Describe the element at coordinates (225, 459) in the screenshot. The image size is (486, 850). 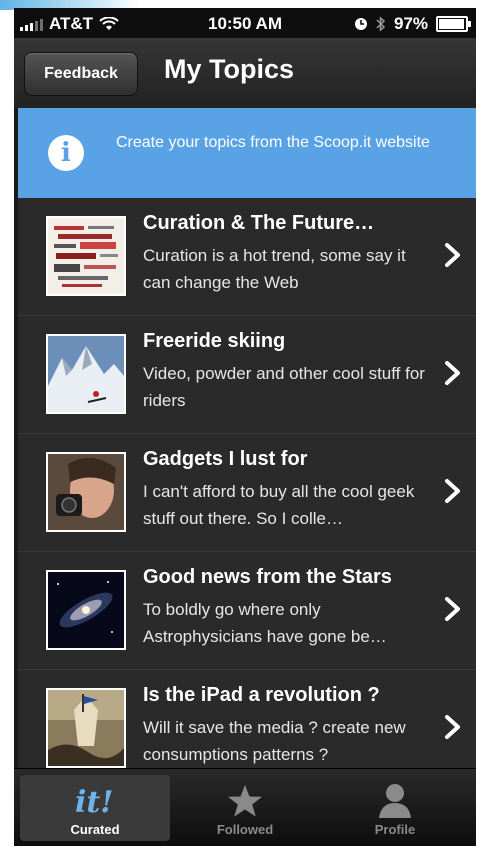
I see `topic-title: Gadgets I lust for` at that location.